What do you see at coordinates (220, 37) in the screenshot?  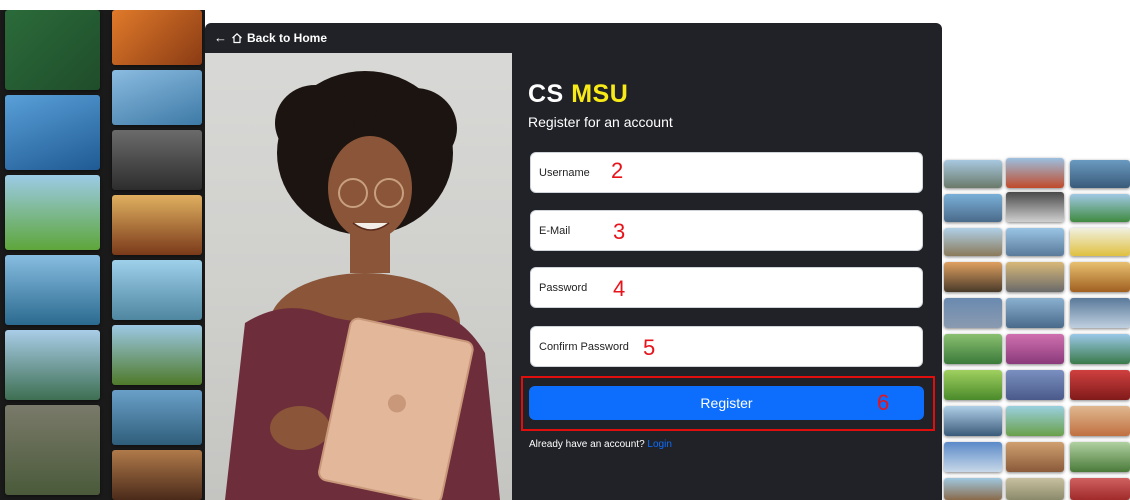 I see `back-arrow-icon: ←` at bounding box center [220, 37].